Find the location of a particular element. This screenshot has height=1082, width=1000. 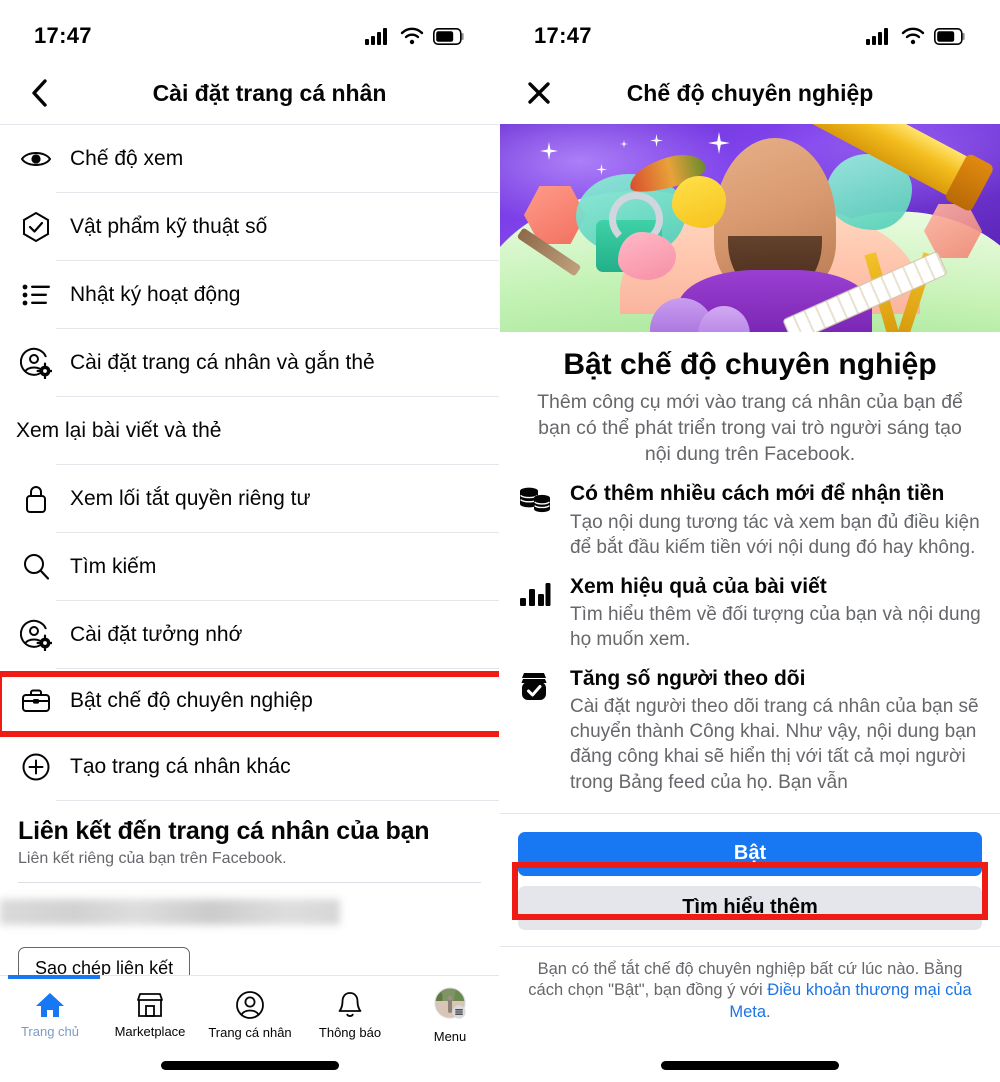

tab-label: Menu is located at coordinates (450, 1036).